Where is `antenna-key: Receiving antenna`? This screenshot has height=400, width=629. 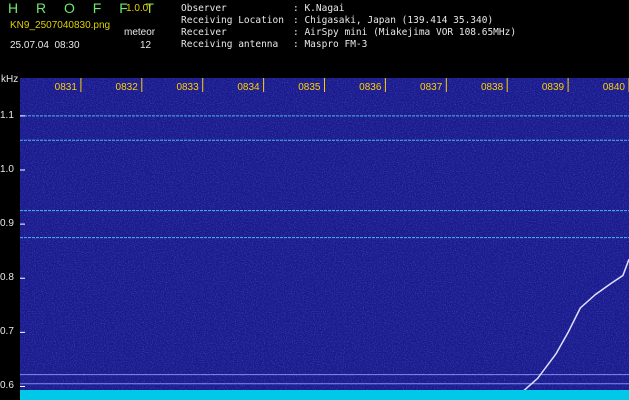
antenna-key: Receiving antenna is located at coordinates (230, 44).